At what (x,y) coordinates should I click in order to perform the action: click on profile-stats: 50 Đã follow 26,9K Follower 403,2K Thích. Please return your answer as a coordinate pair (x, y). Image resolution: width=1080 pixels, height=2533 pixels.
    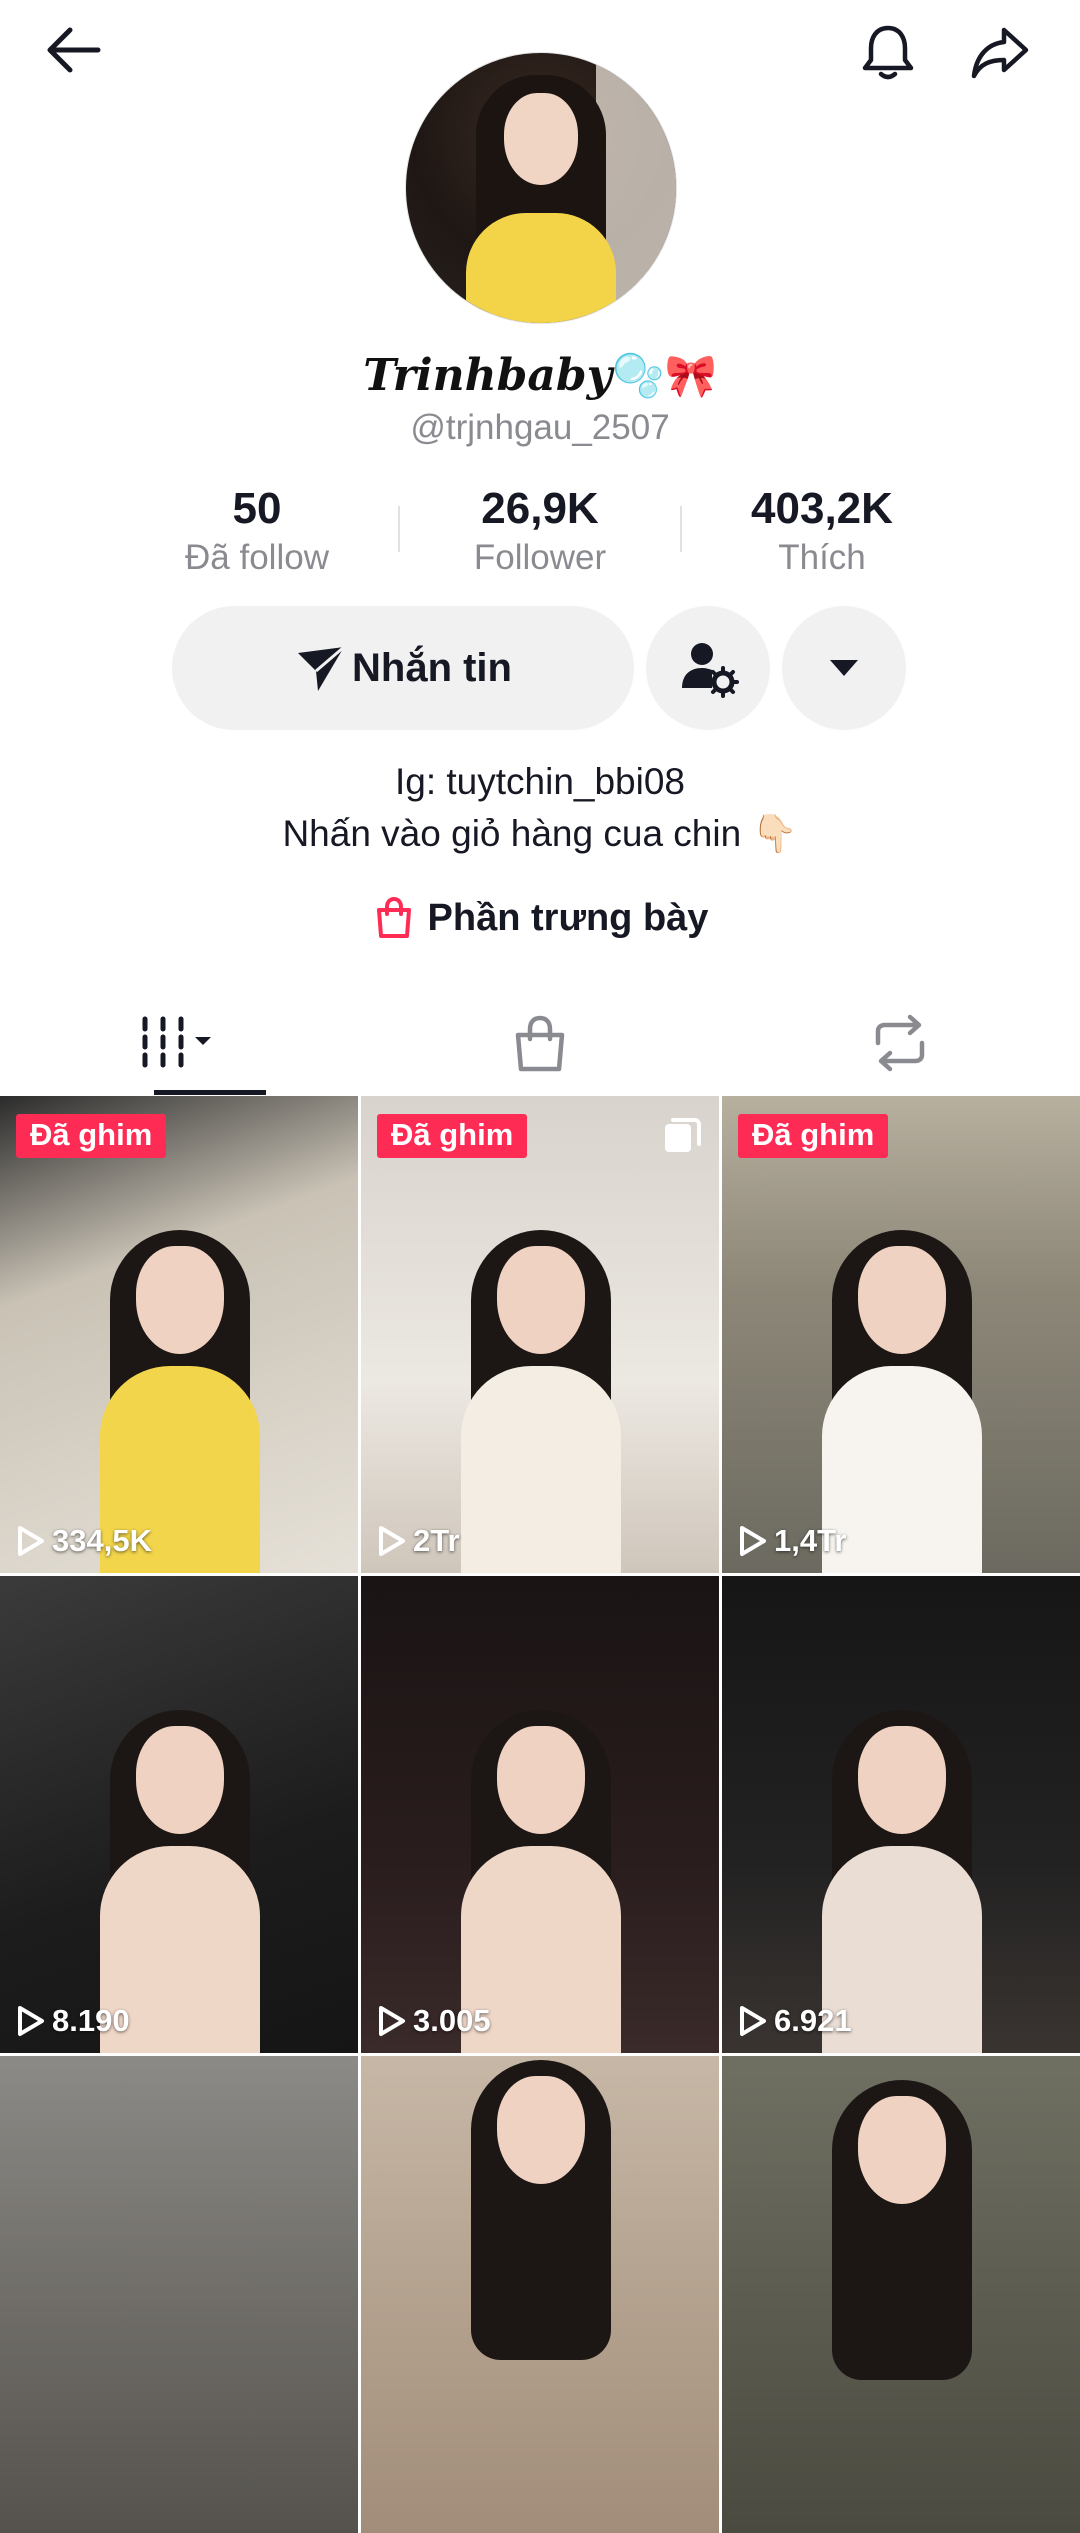
    Looking at the image, I should click on (540, 532).